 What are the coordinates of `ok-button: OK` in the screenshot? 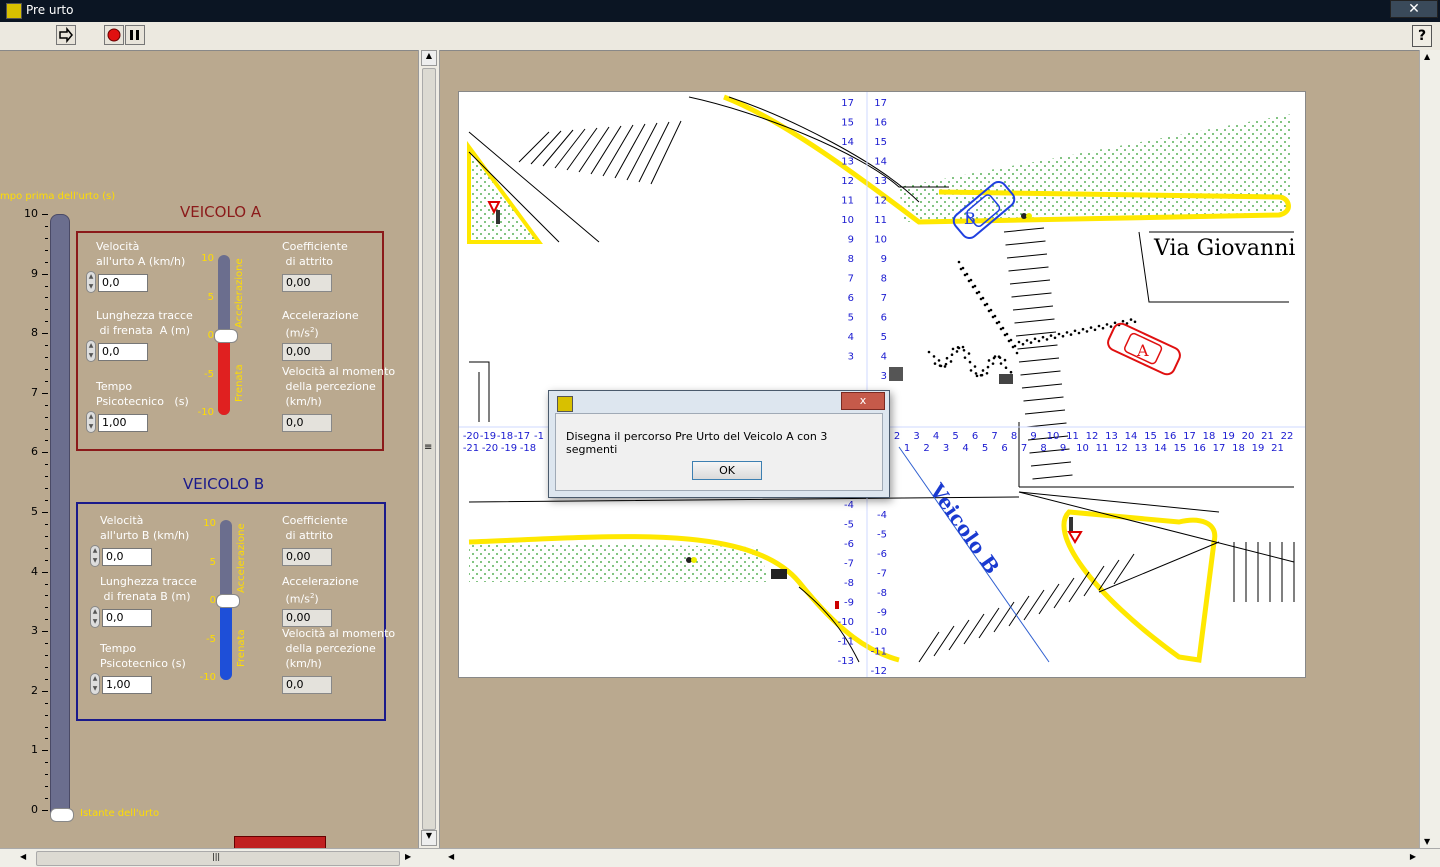 It's located at (727, 470).